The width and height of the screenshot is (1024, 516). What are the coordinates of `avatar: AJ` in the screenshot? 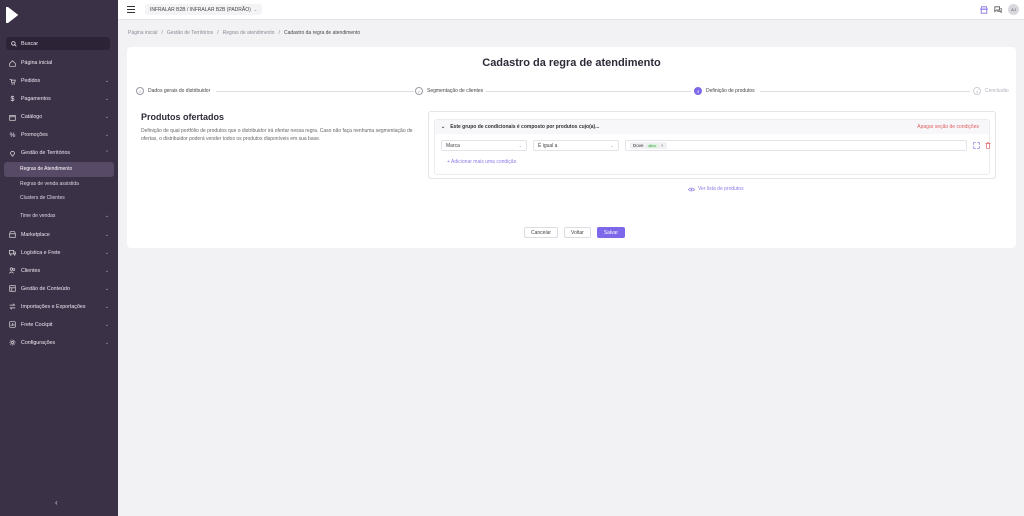 It's located at (1013, 9).